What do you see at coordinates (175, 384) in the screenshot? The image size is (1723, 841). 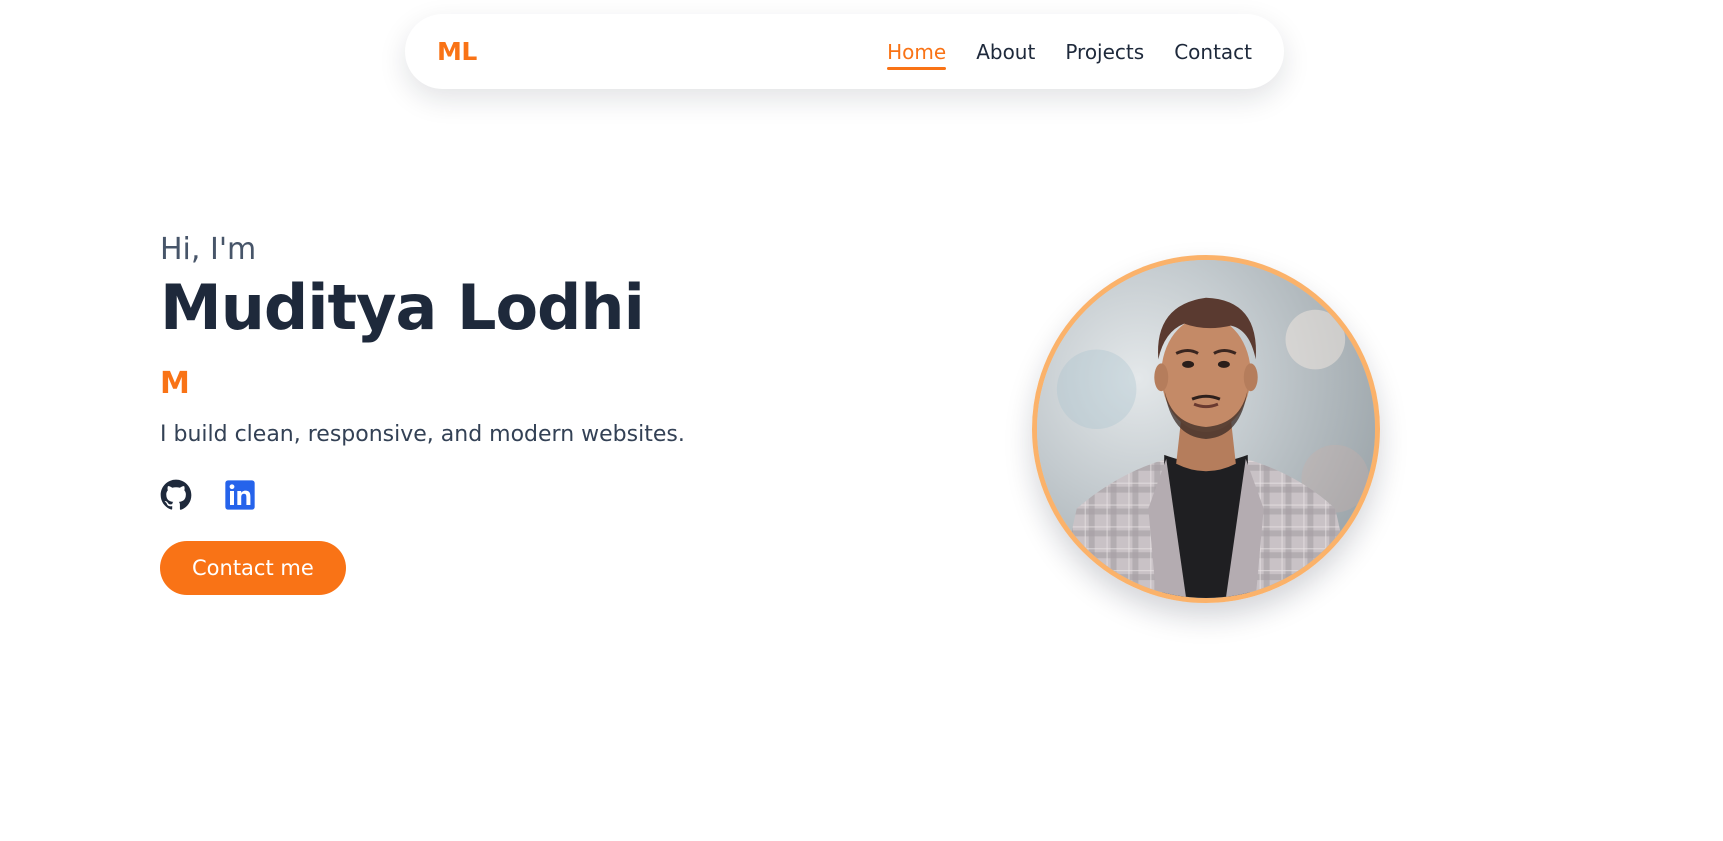 I see `typed-role-text: M` at bounding box center [175, 384].